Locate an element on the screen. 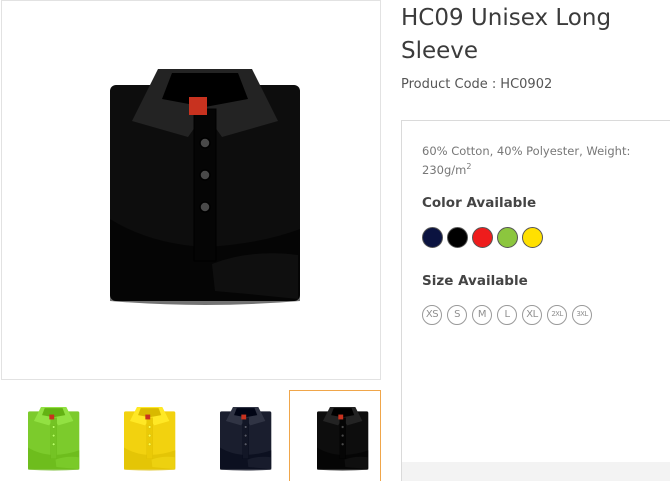  panel-bottom-strip is located at coordinates (536, 471).